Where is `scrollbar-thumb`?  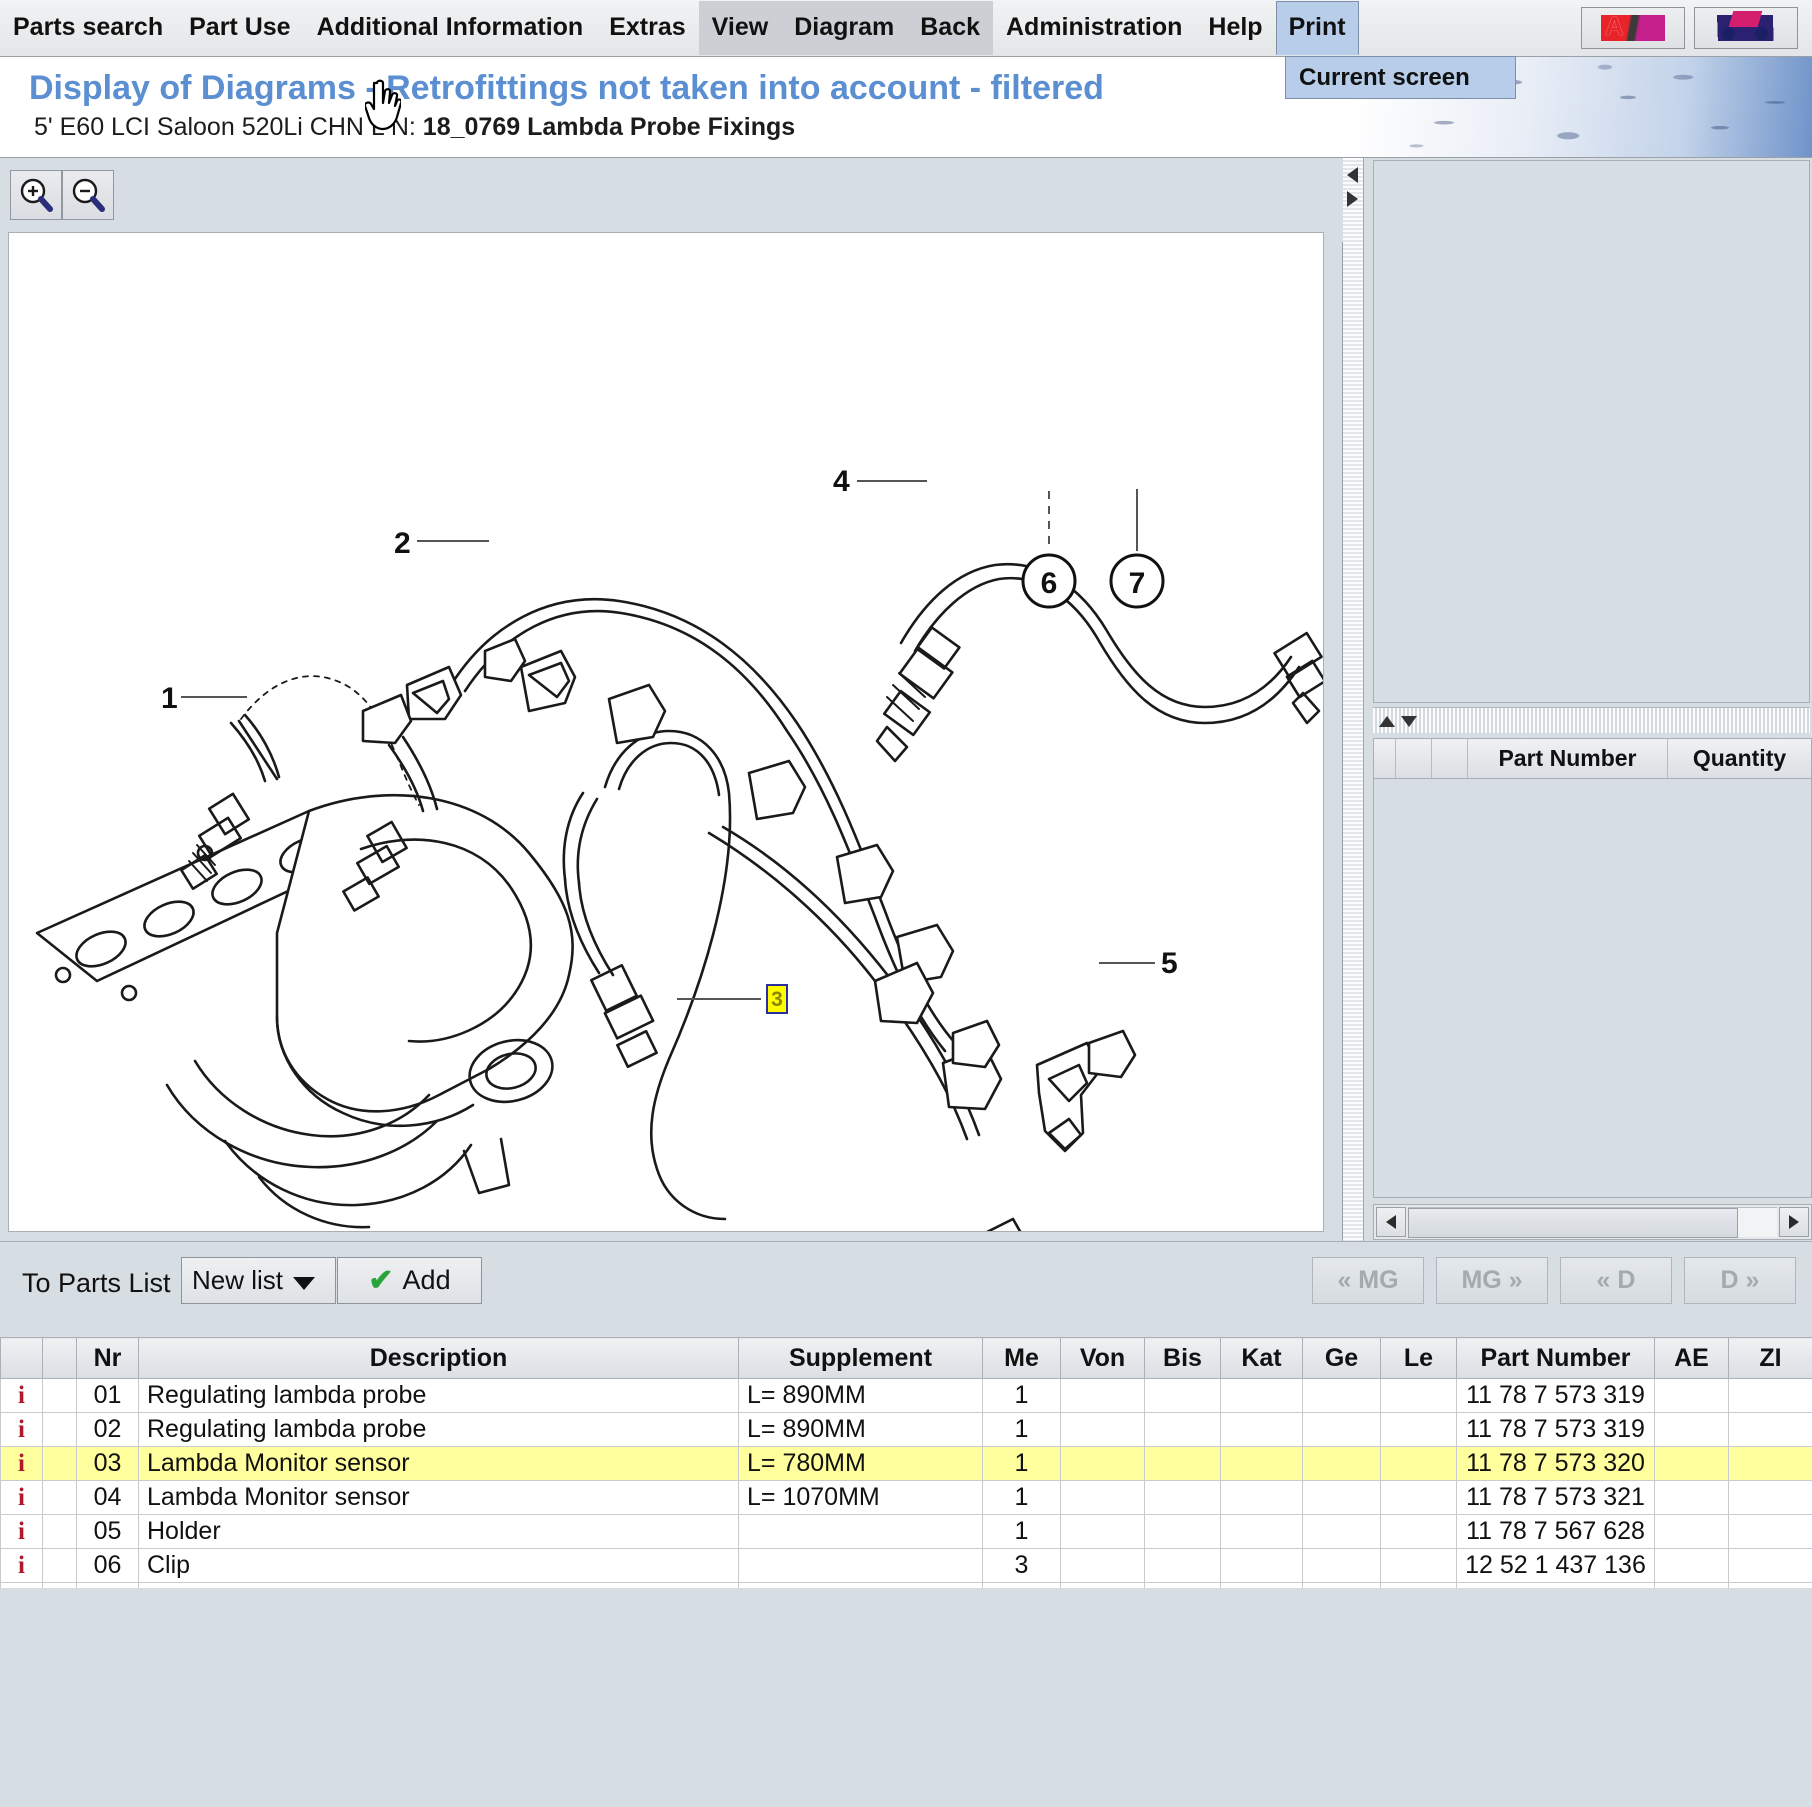 scrollbar-thumb is located at coordinates (1573, 1223).